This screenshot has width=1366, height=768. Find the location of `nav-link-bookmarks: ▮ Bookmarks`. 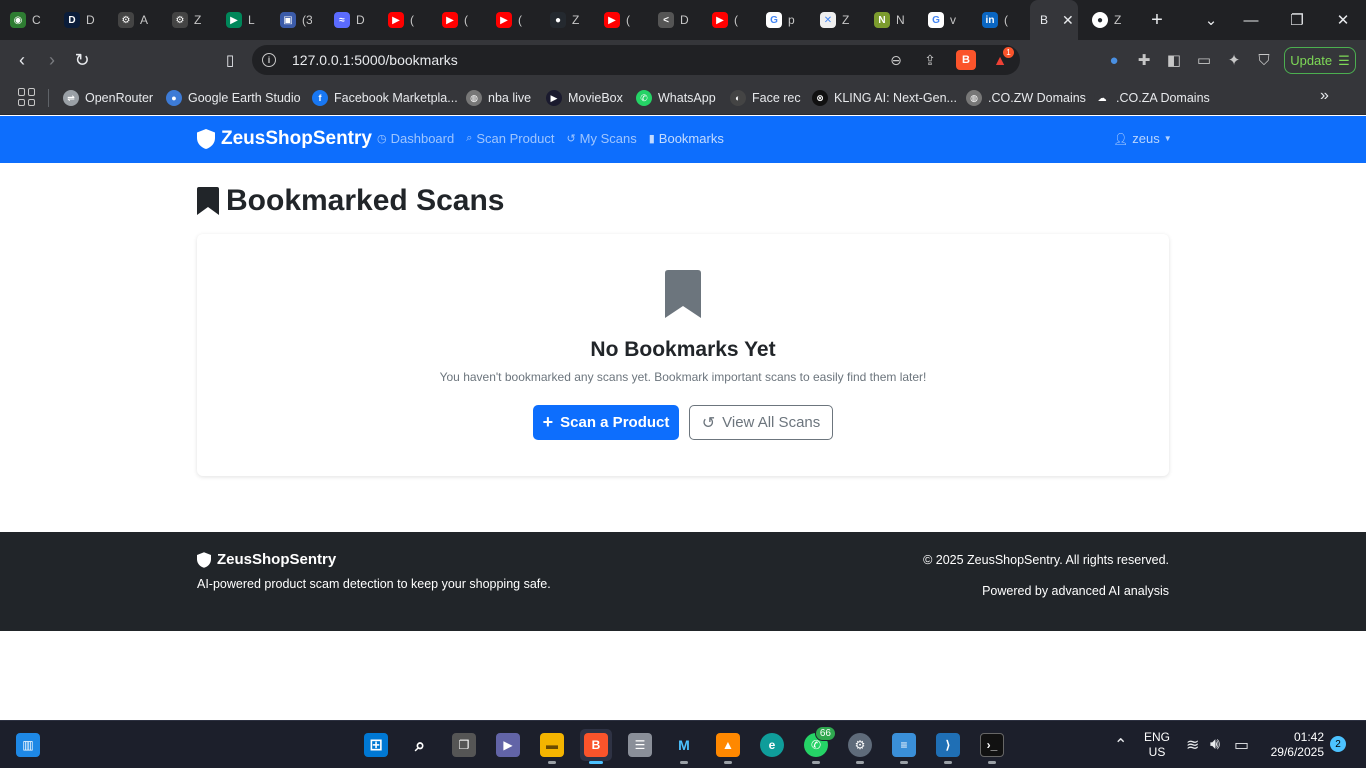

nav-link-bookmarks: ▮ Bookmarks is located at coordinates (686, 138).